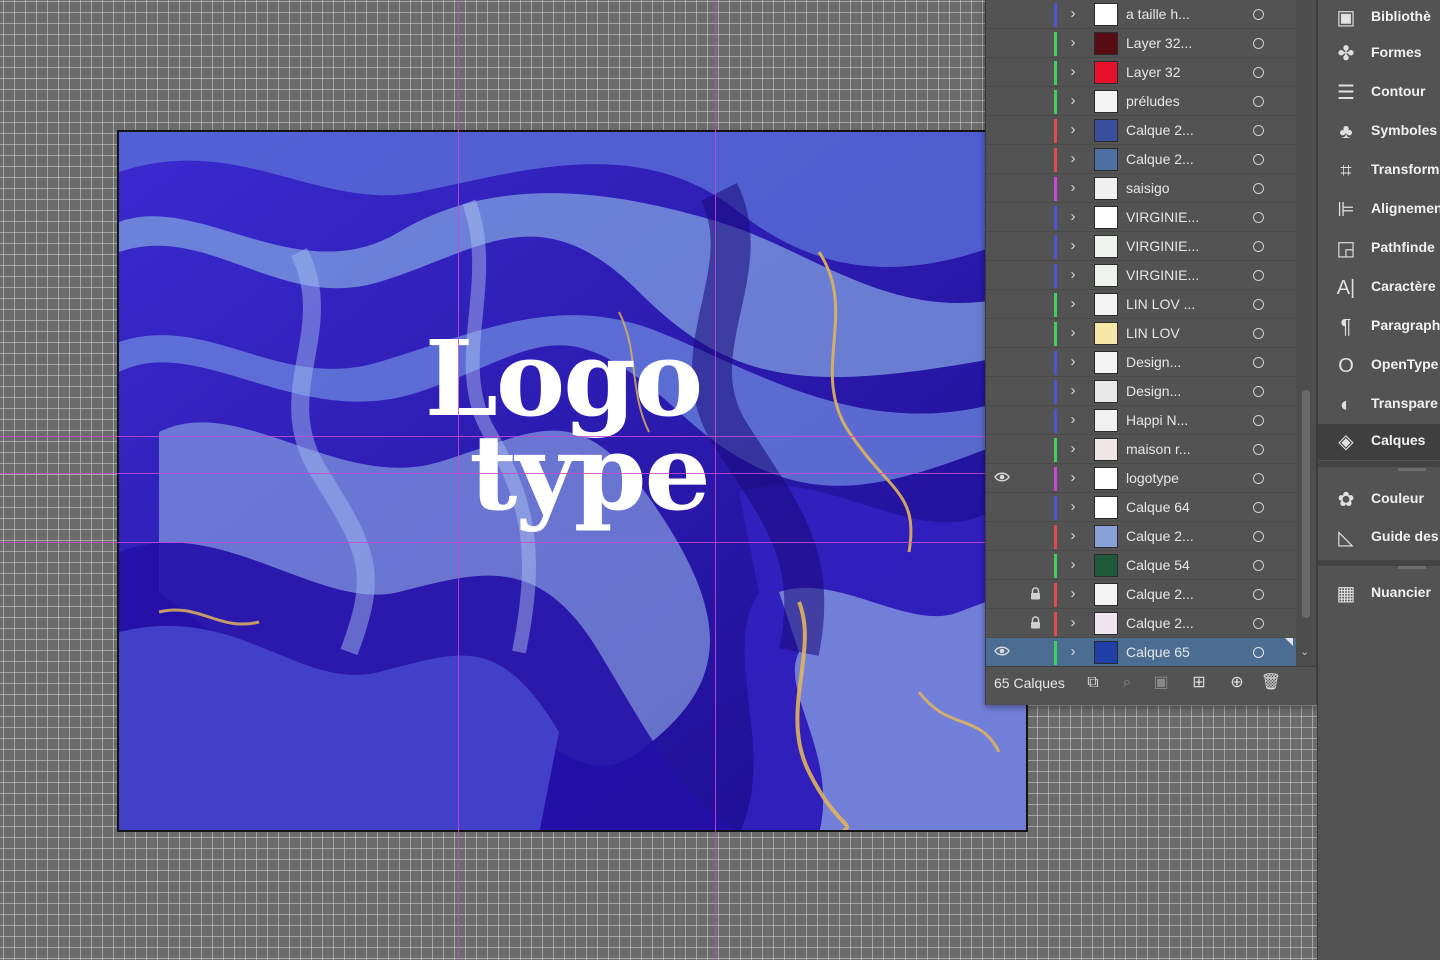 This screenshot has width=1440, height=960. Describe the element at coordinates (1412, 567) in the screenshot. I see `dock-grip-handle` at that location.